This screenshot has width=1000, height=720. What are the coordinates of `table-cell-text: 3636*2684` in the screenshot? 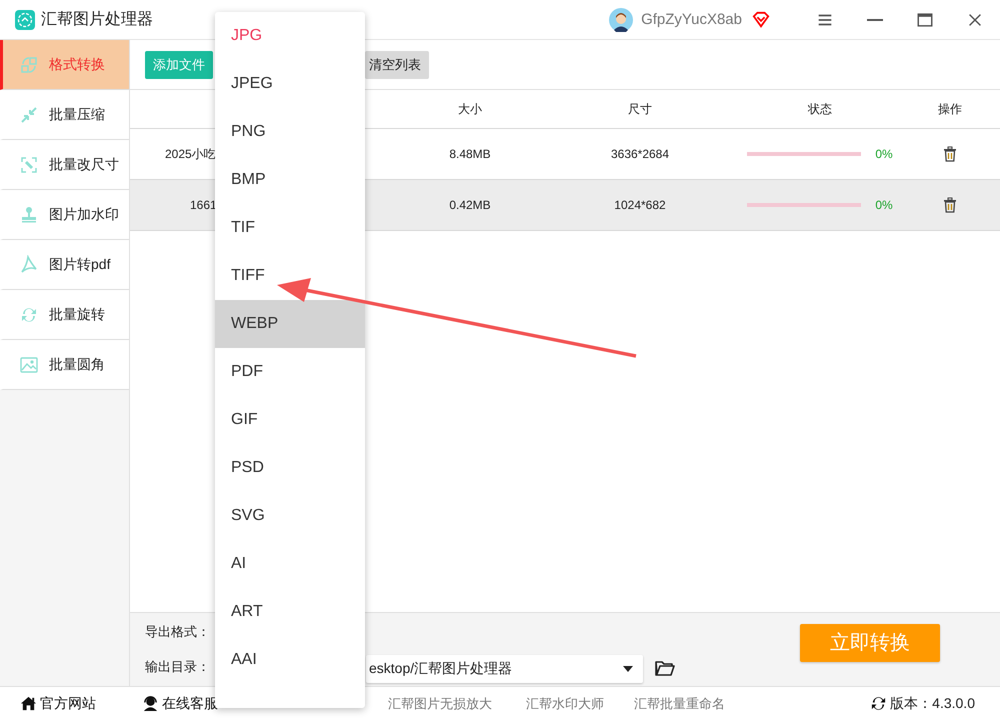 It's located at (640, 154).